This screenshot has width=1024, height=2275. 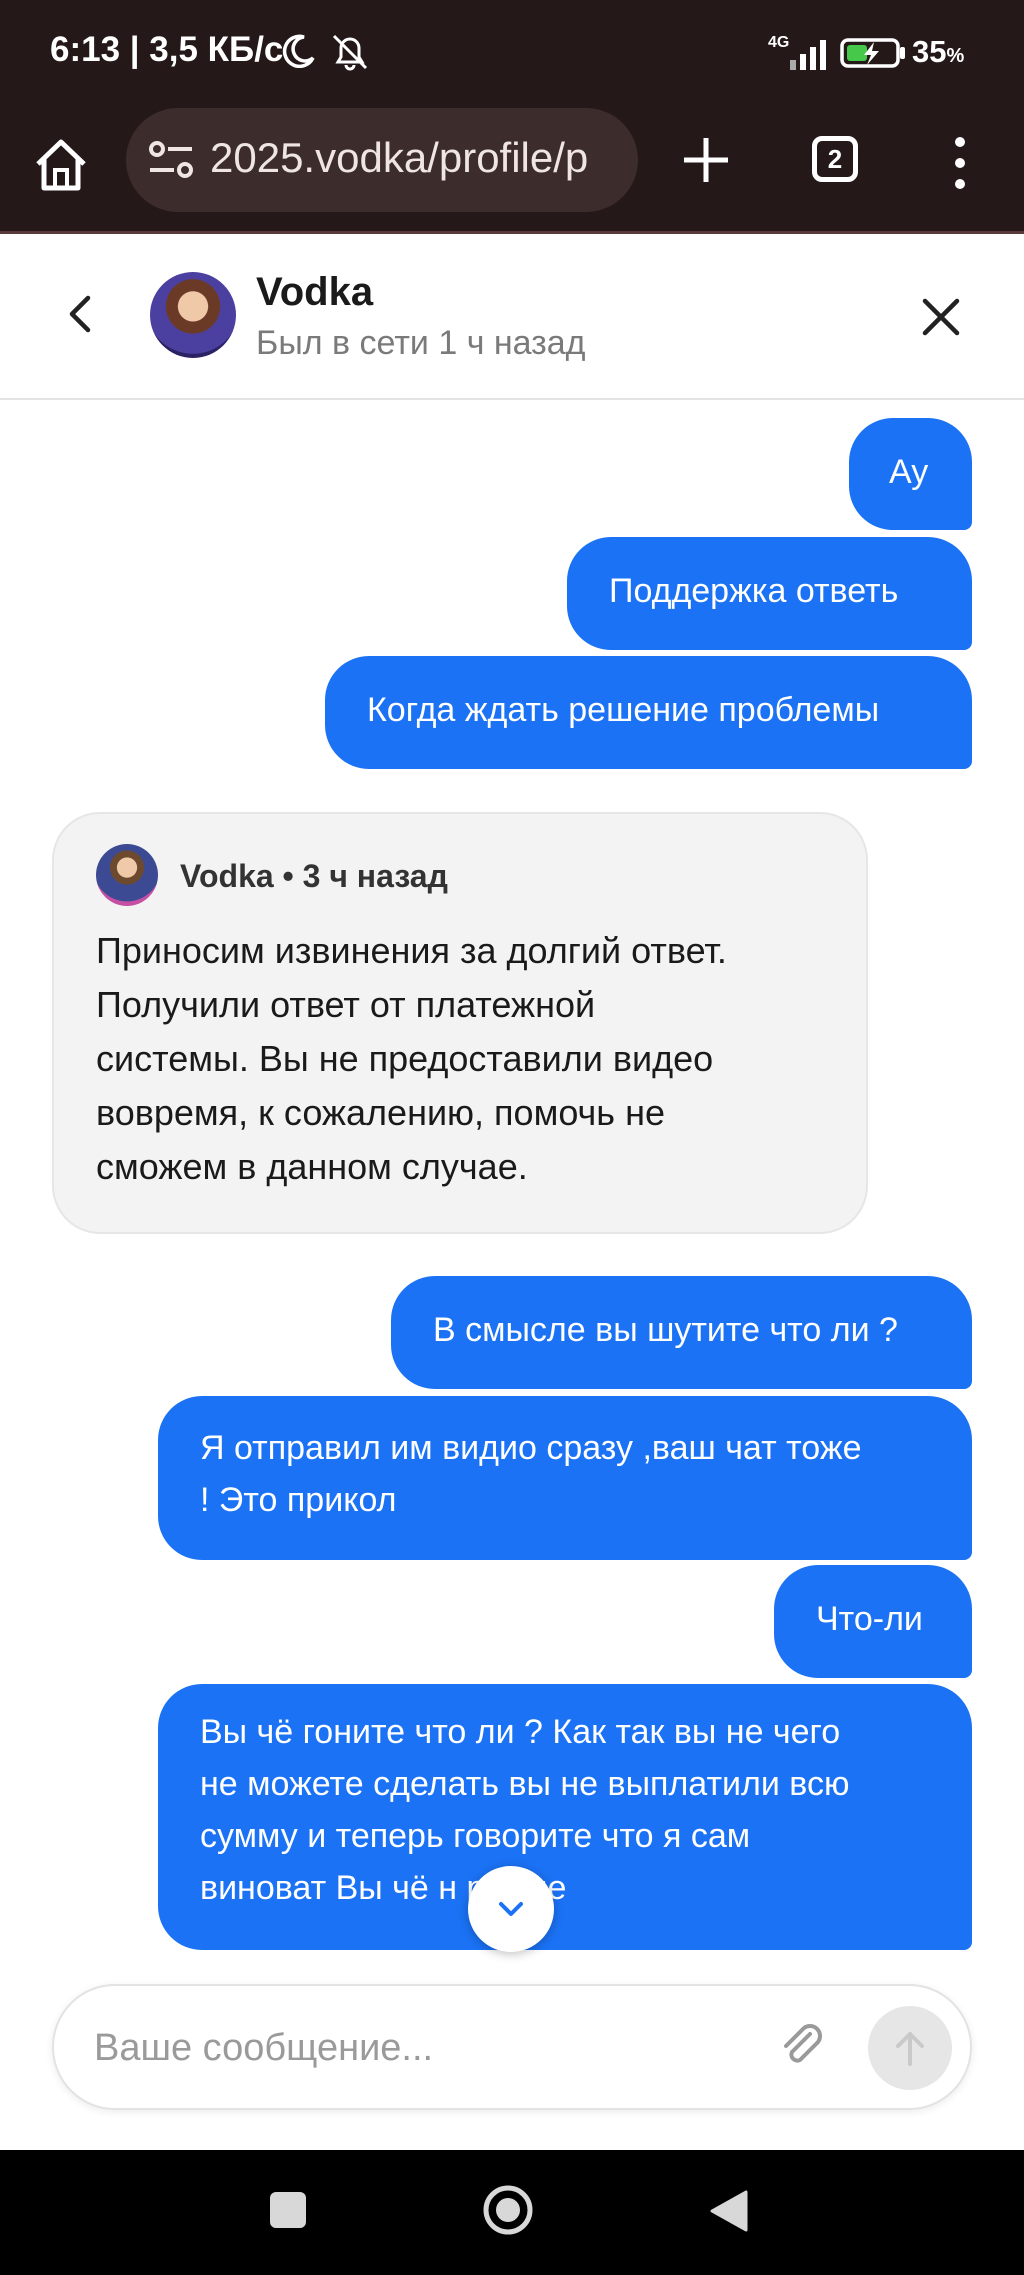 What do you see at coordinates (512, 317) in the screenshot?
I see `chat-header: Vodka Был в сети 1 ч назад` at bounding box center [512, 317].